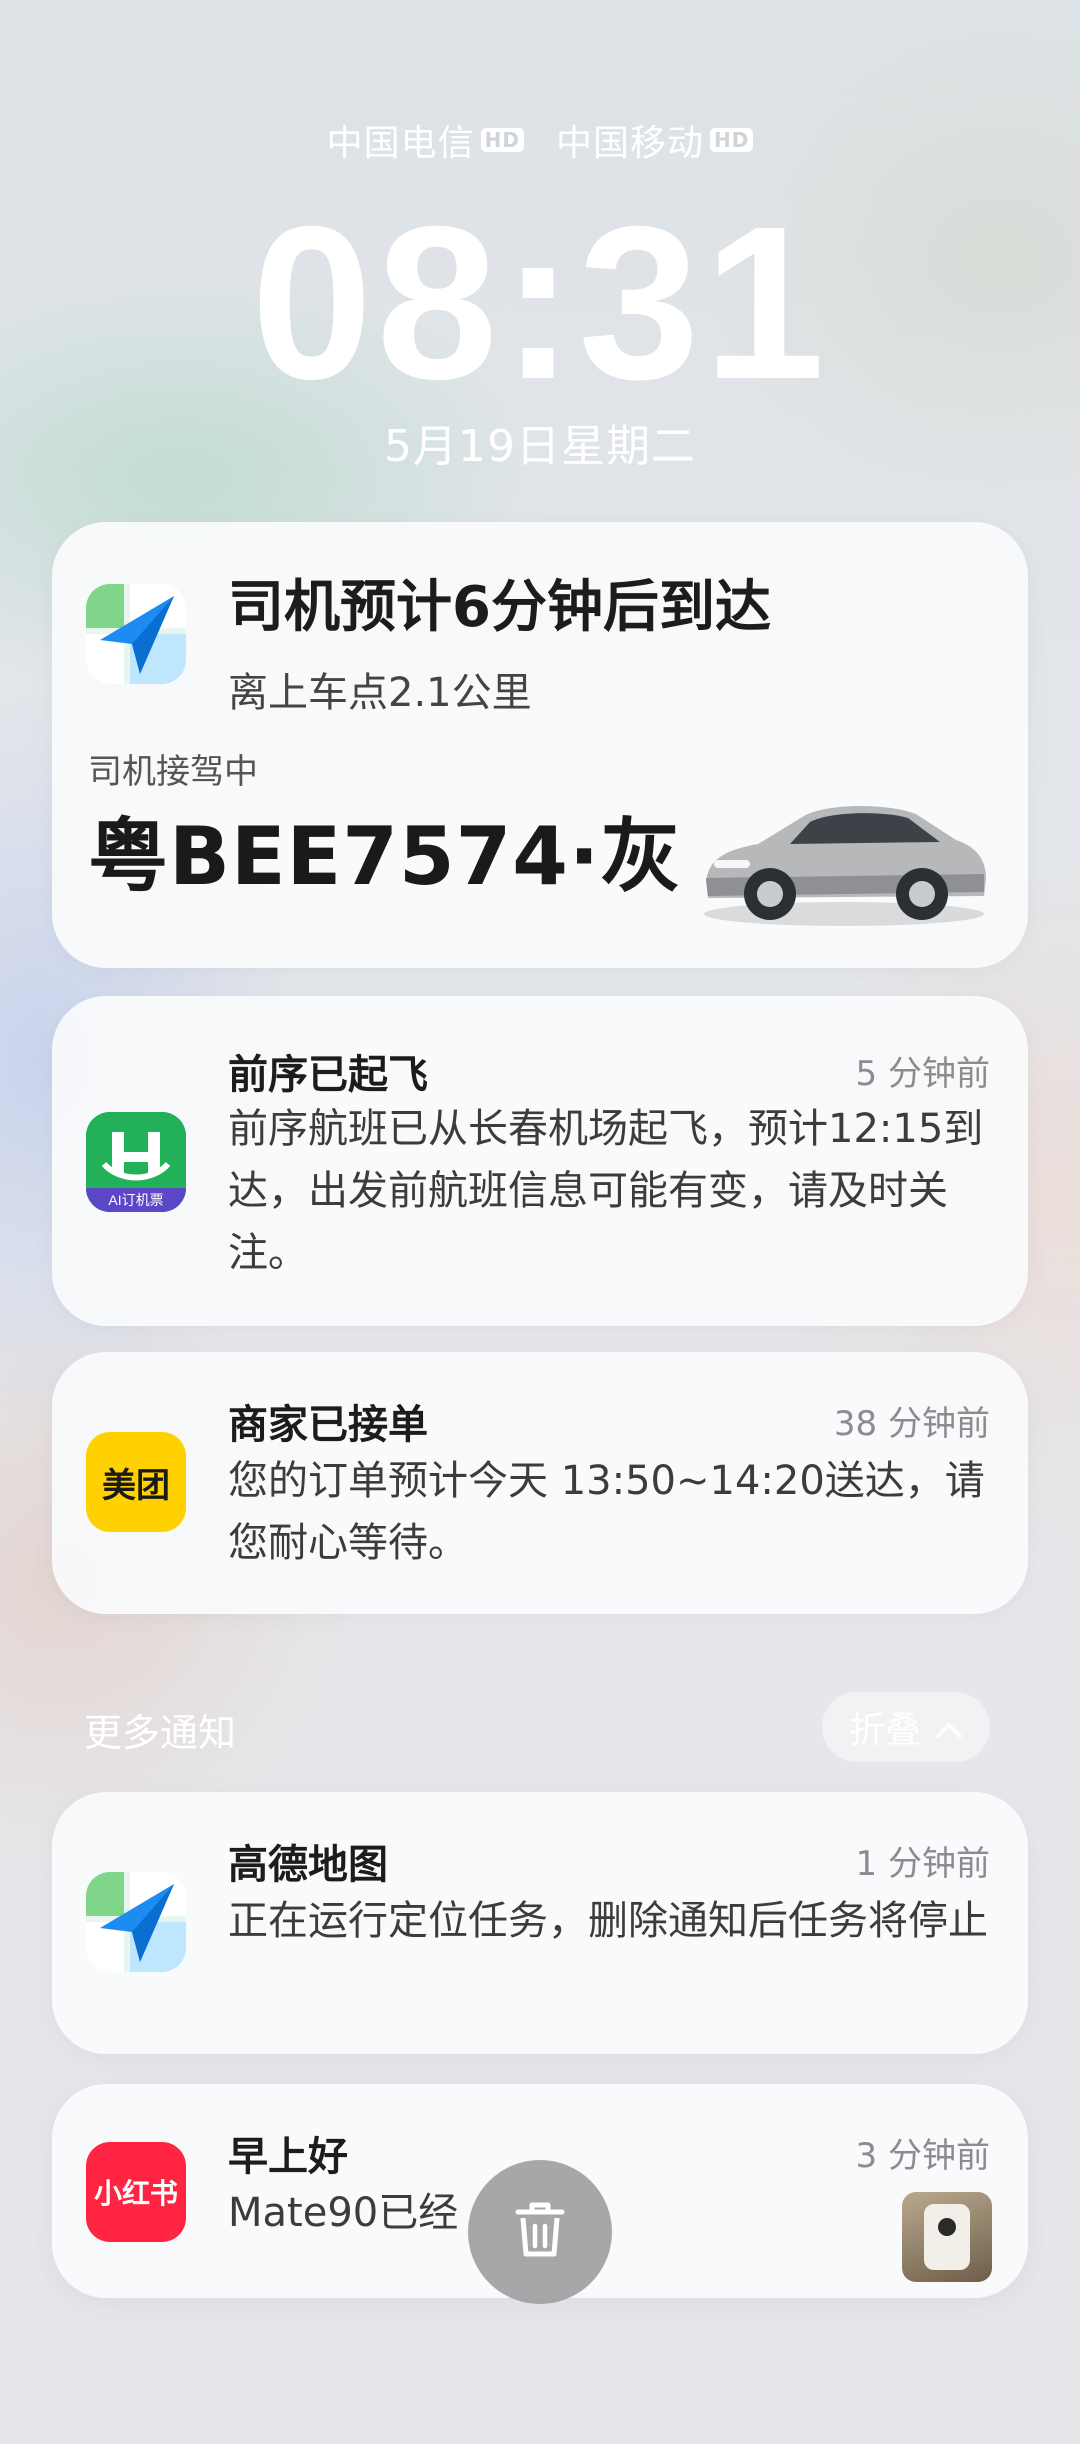  I want to click on more-notifications-label: 更多通知, so click(160, 1733).